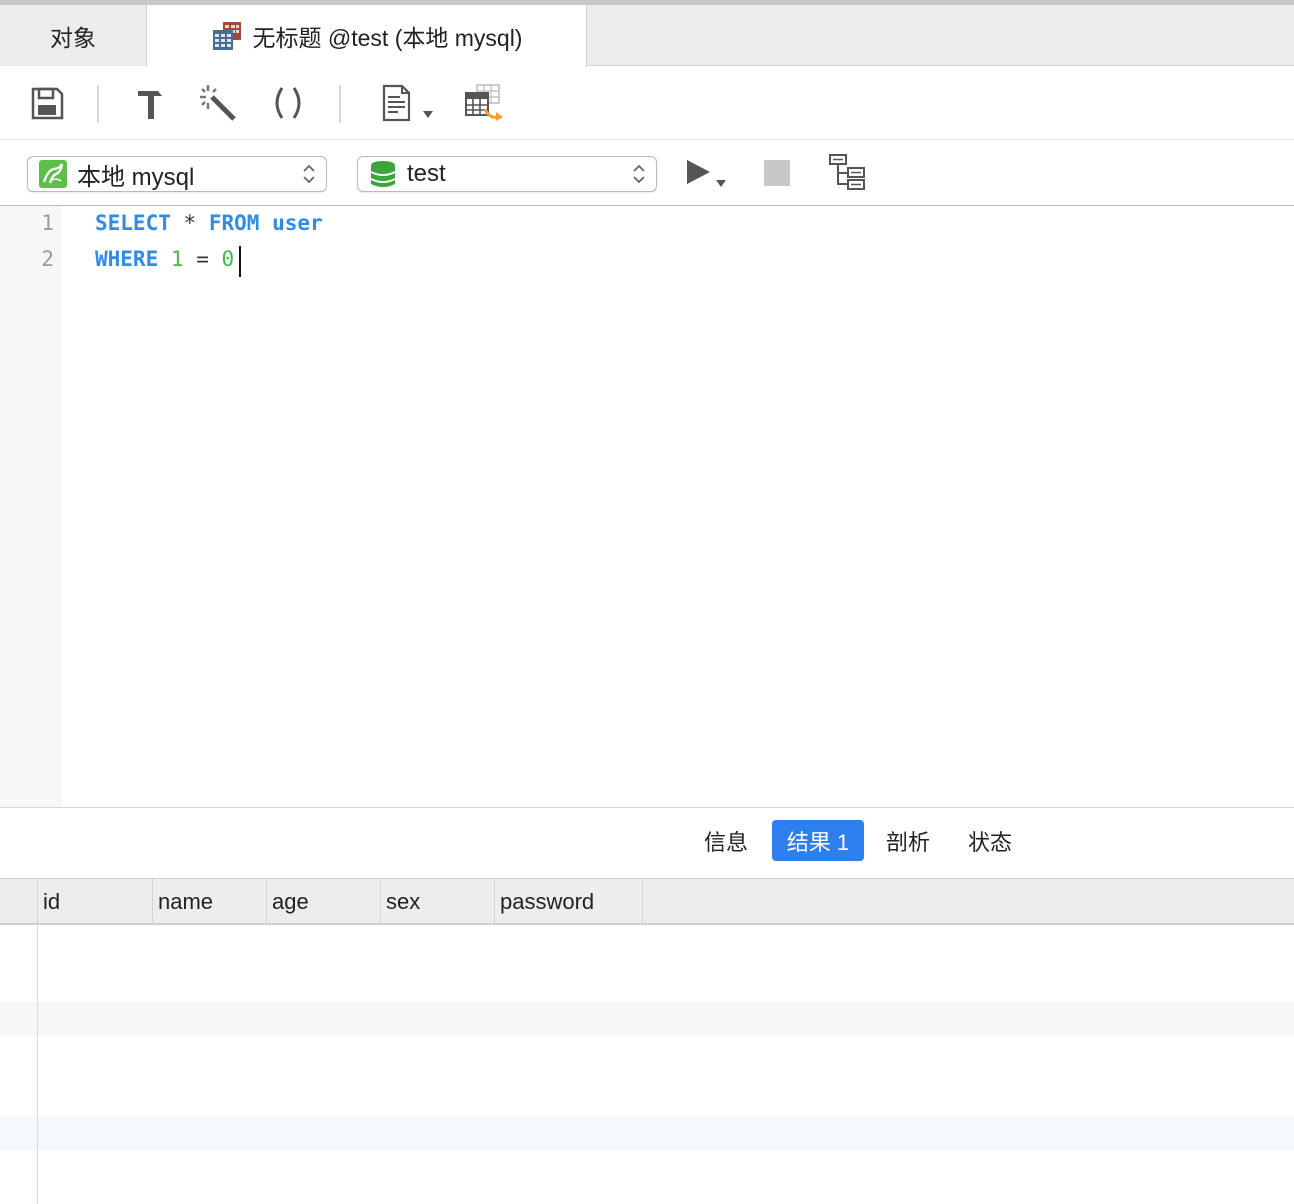 This screenshot has width=1294, height=1204. I want to click on tab-result-1-label: 结果 1, so click(818, 842).